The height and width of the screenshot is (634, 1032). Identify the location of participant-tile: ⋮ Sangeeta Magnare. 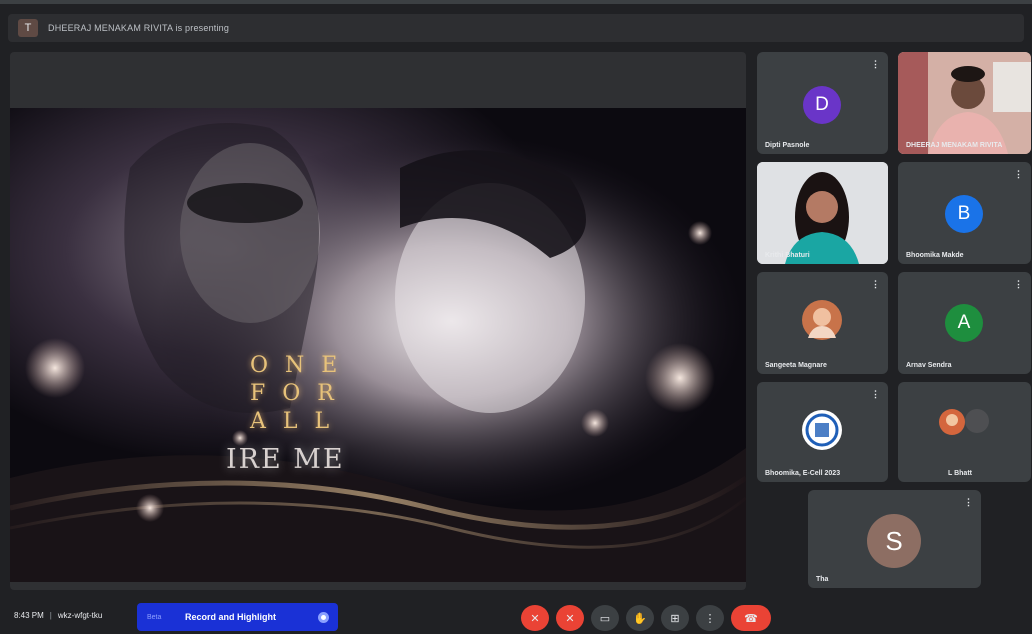
(822, 323).